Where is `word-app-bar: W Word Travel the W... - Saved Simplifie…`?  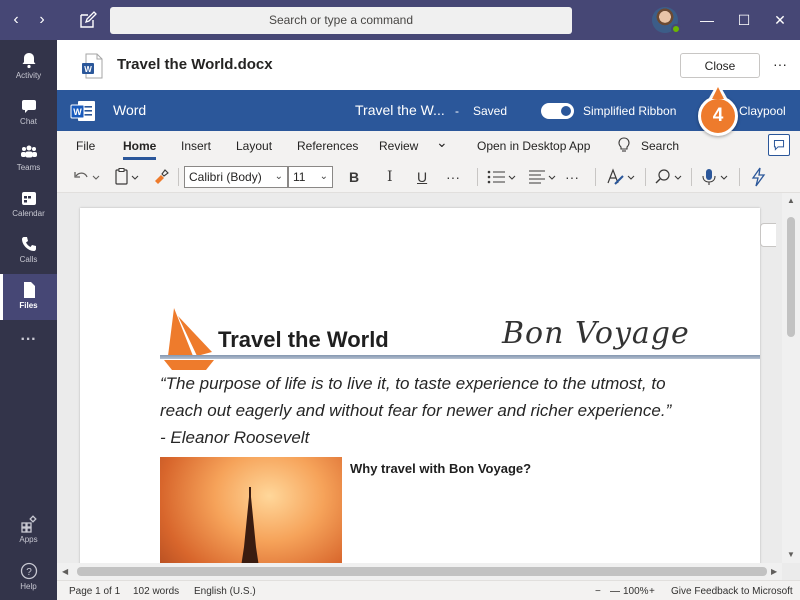
word-app-bar: W Word Travel the W... - Saved Simplifie… is located at coordinates (428, 110).